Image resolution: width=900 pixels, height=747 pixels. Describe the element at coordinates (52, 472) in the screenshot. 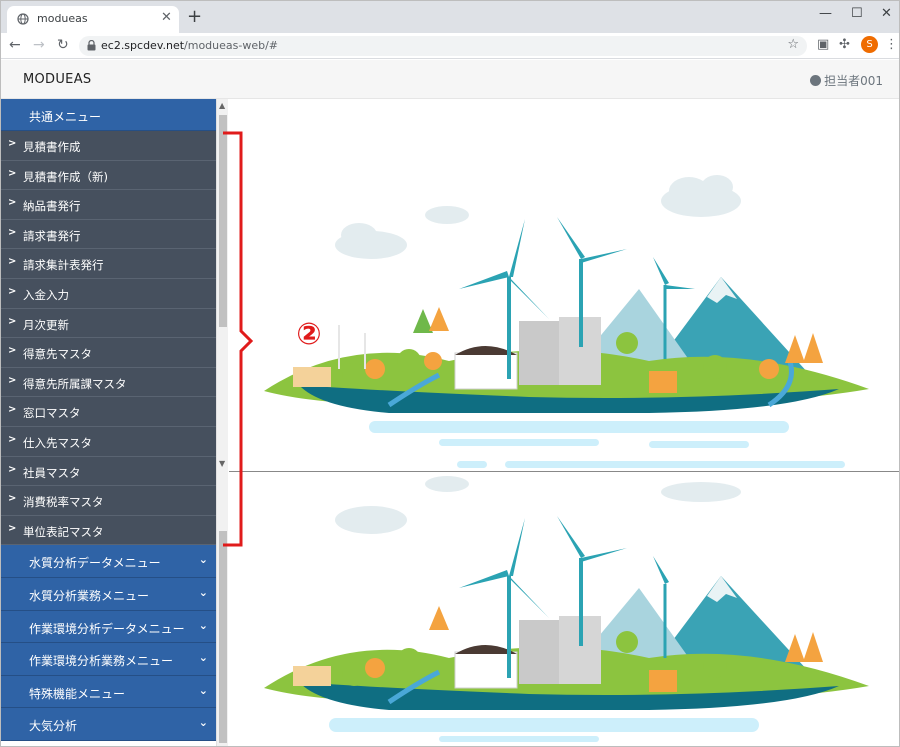

I see `sidebar-item-label: 社員マスタ` at that location.